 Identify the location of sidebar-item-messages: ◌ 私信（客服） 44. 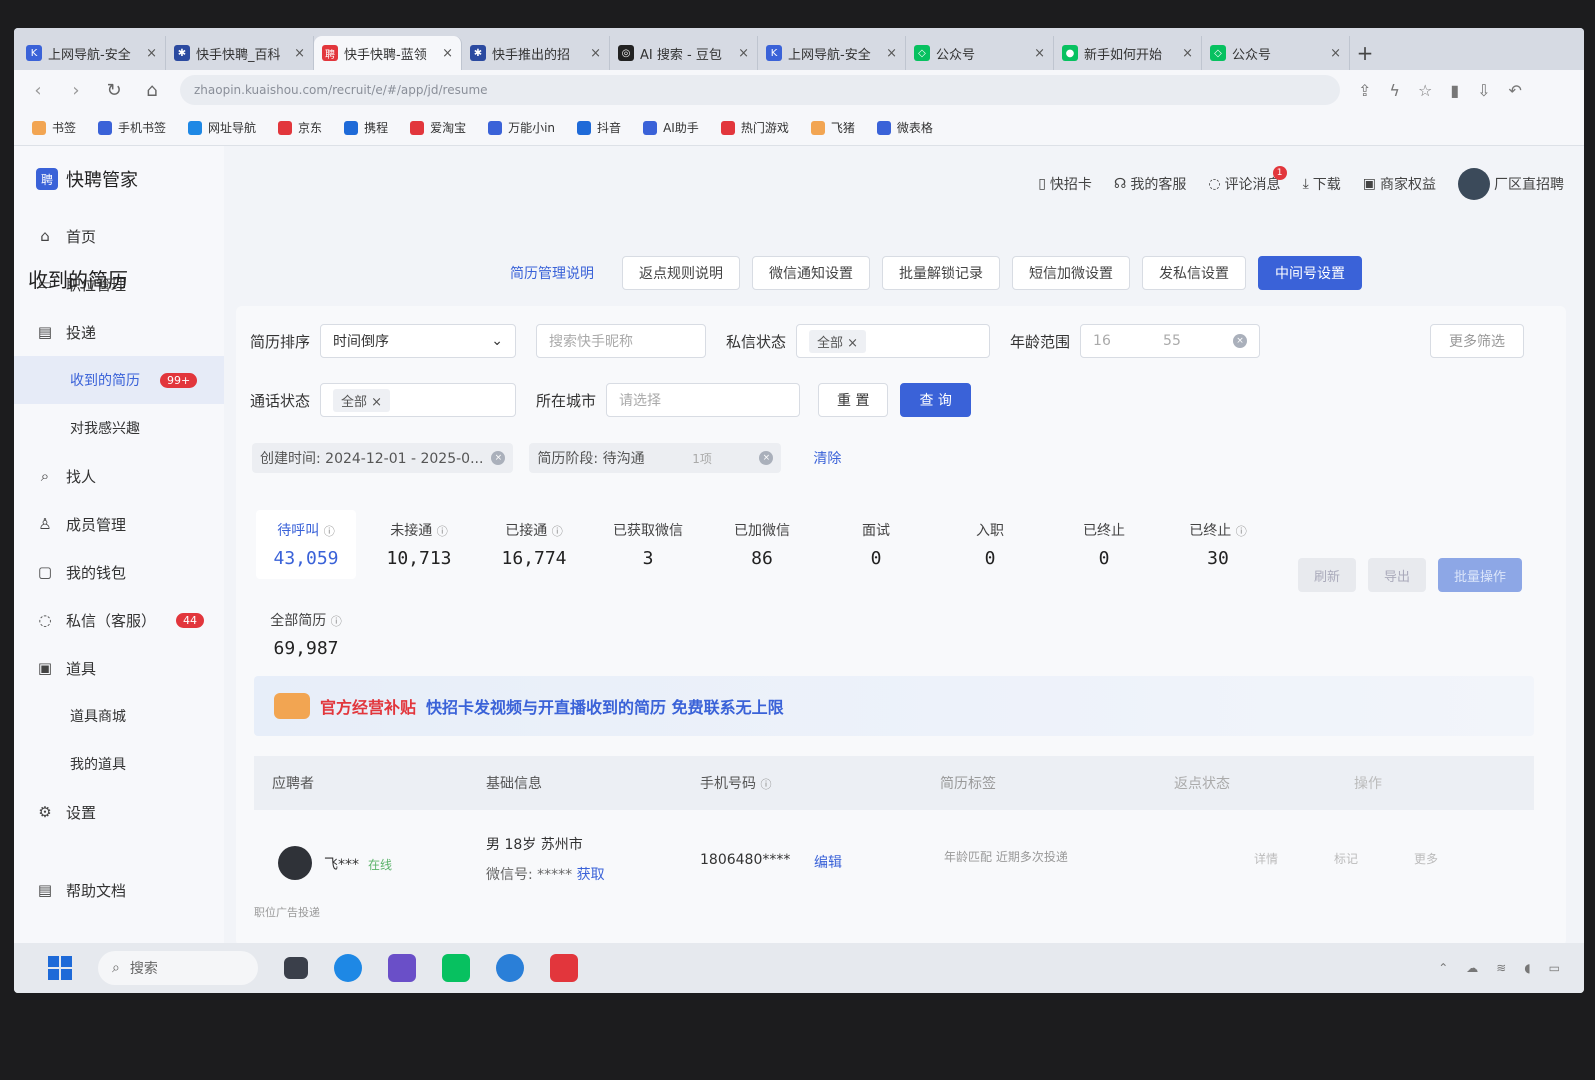
(119, 620).